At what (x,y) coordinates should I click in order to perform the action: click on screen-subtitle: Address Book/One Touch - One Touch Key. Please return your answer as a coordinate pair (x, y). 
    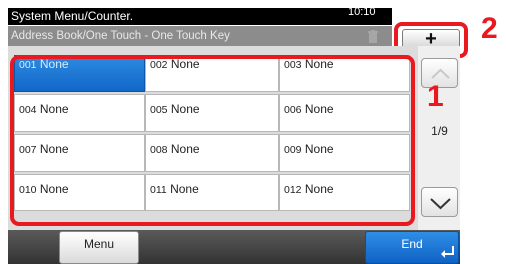
    Looking at the image, I should click on (200, 36).